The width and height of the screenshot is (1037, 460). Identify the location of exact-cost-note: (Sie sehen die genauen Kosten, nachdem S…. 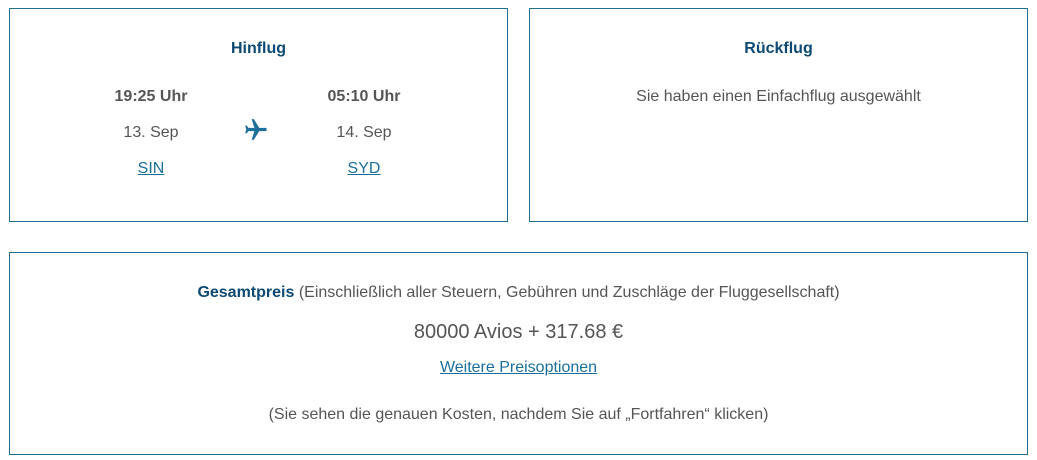
(518, 414).